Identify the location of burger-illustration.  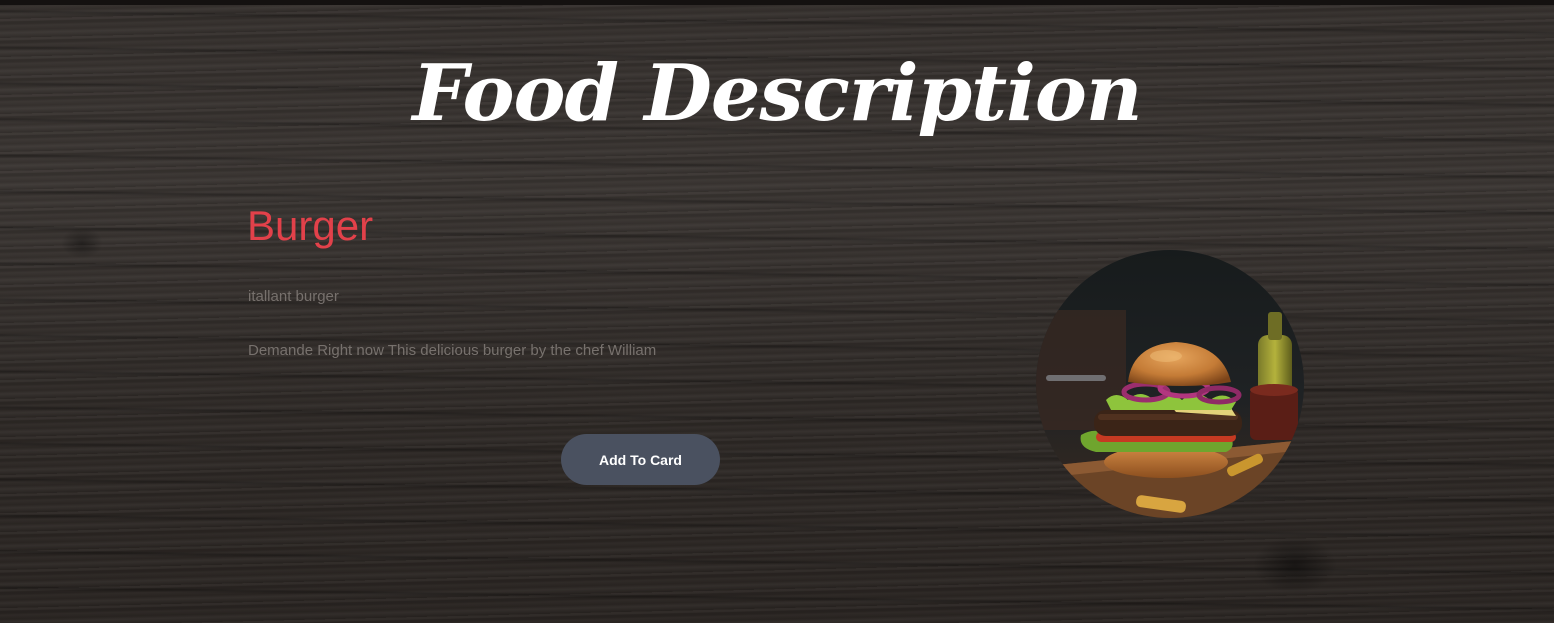
(1170, 384).